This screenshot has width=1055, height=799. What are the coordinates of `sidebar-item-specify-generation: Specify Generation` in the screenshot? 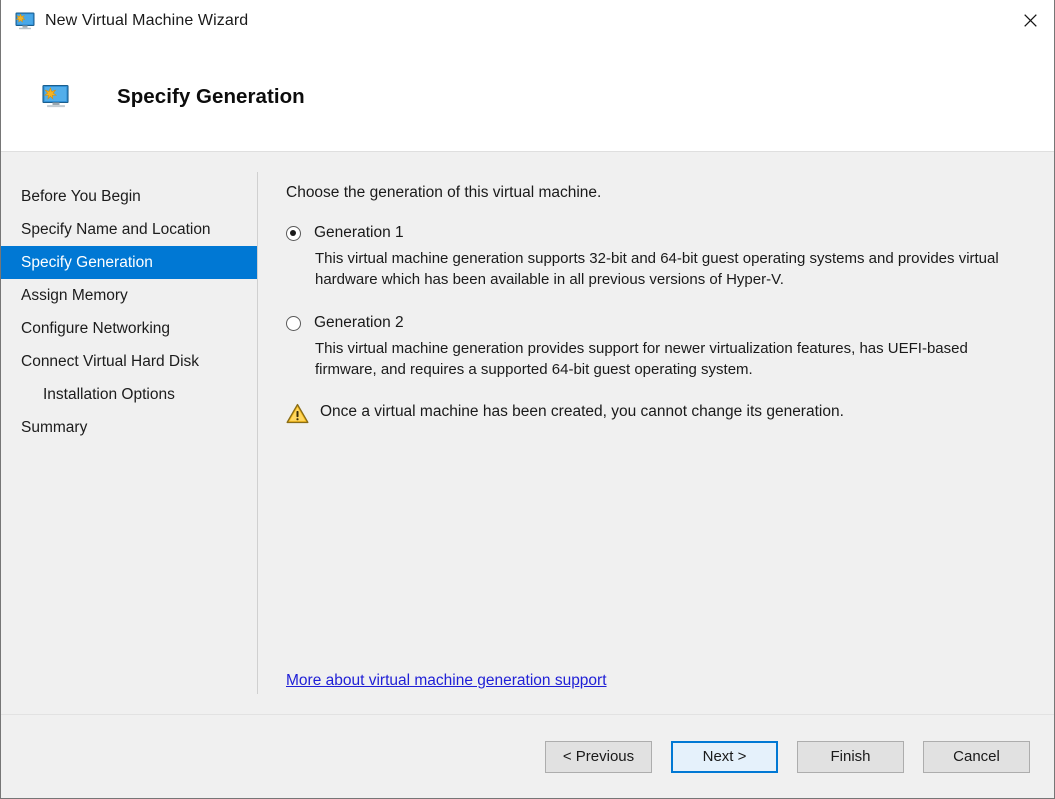 It's located at (129, 262).